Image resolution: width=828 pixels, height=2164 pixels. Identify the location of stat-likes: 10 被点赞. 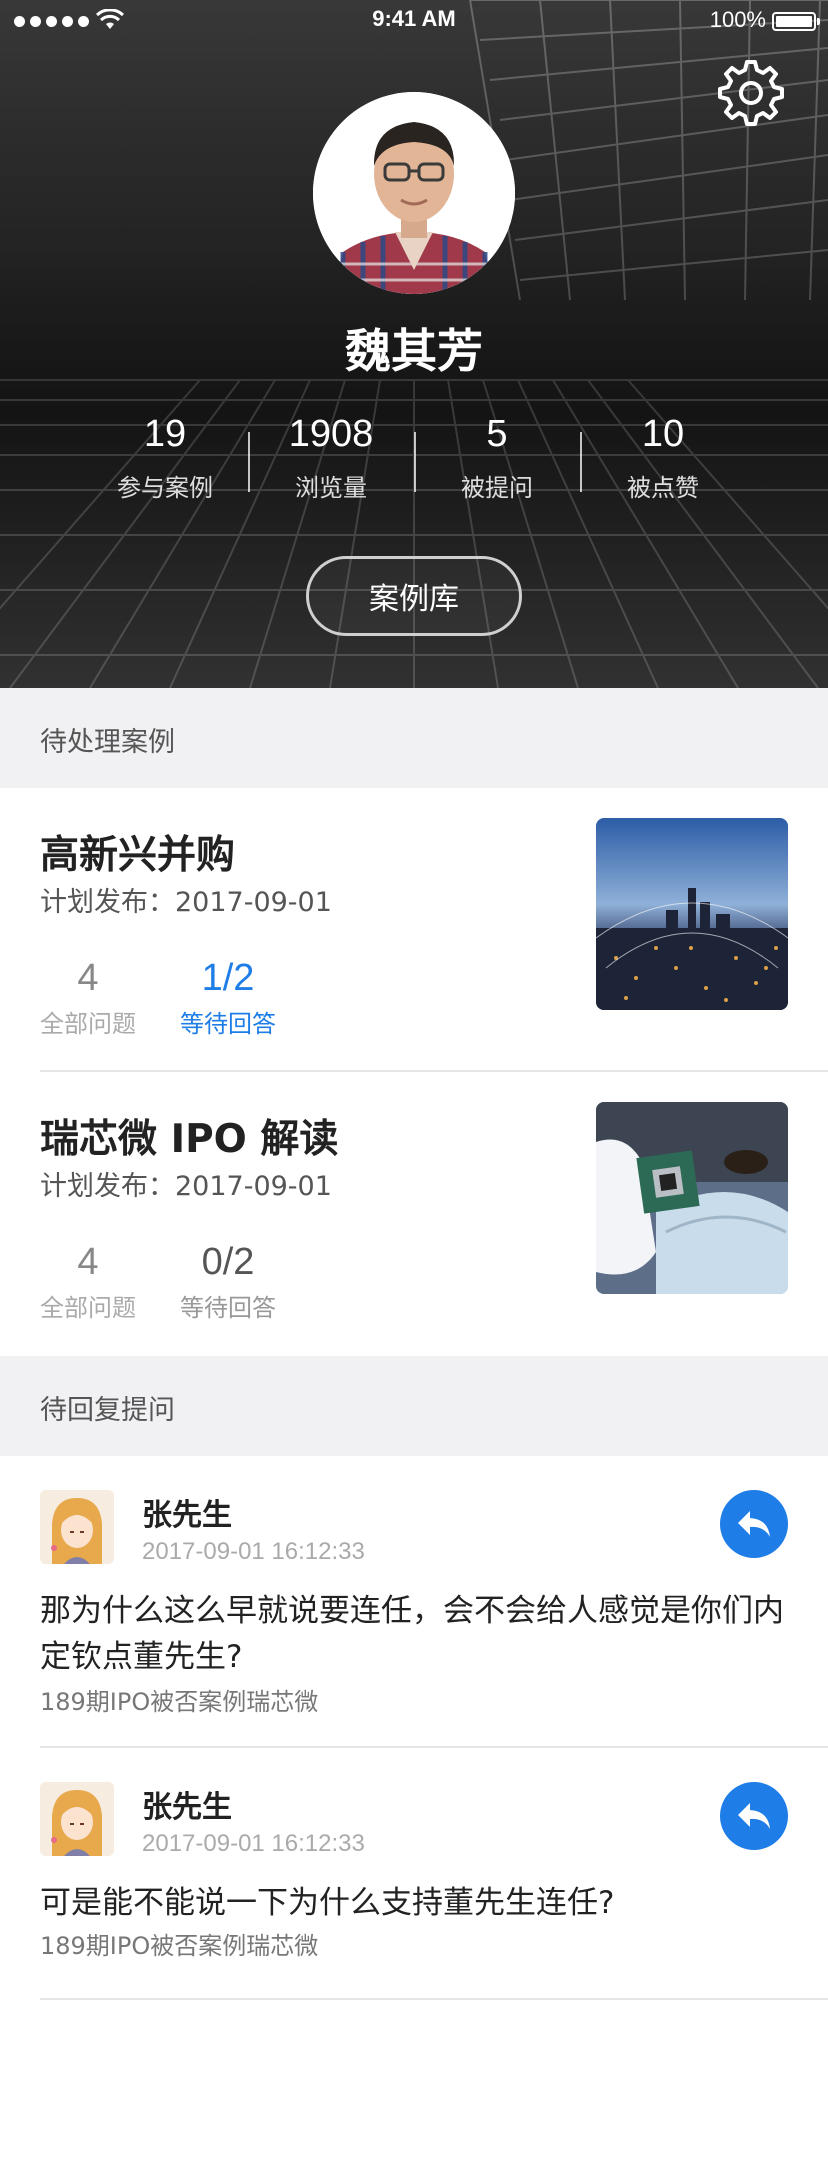
(663, 460).